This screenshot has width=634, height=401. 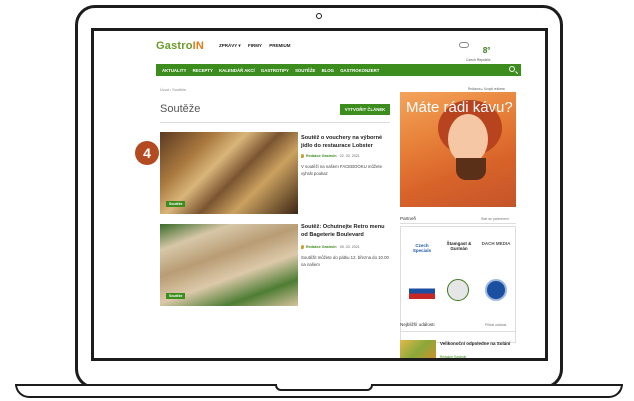 I want to click on page-title: Soutěže, so click(x=180, y=109).